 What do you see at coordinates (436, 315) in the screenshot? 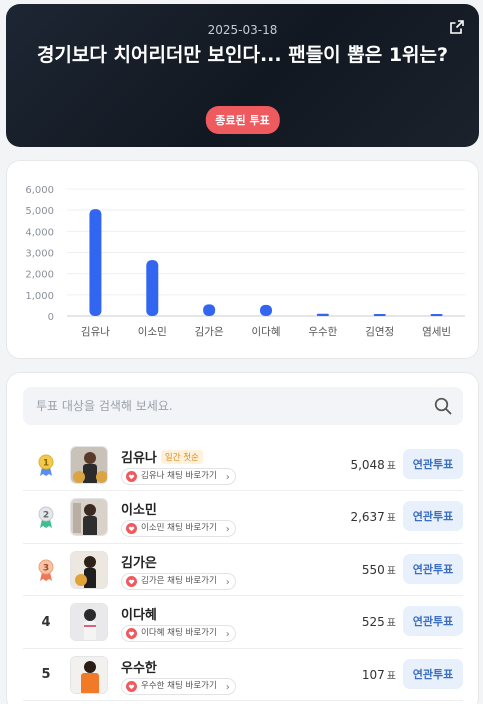
I see `bar-염세빈` at bounding box center [436, 315].